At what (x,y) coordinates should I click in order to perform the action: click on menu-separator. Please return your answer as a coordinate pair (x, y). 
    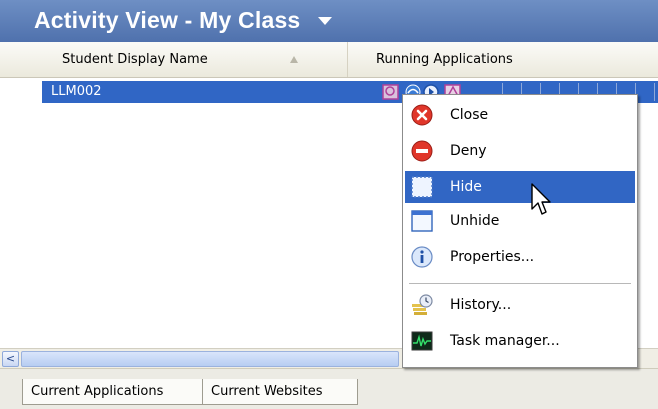
    Looking at the image, I should click on (520, 283).